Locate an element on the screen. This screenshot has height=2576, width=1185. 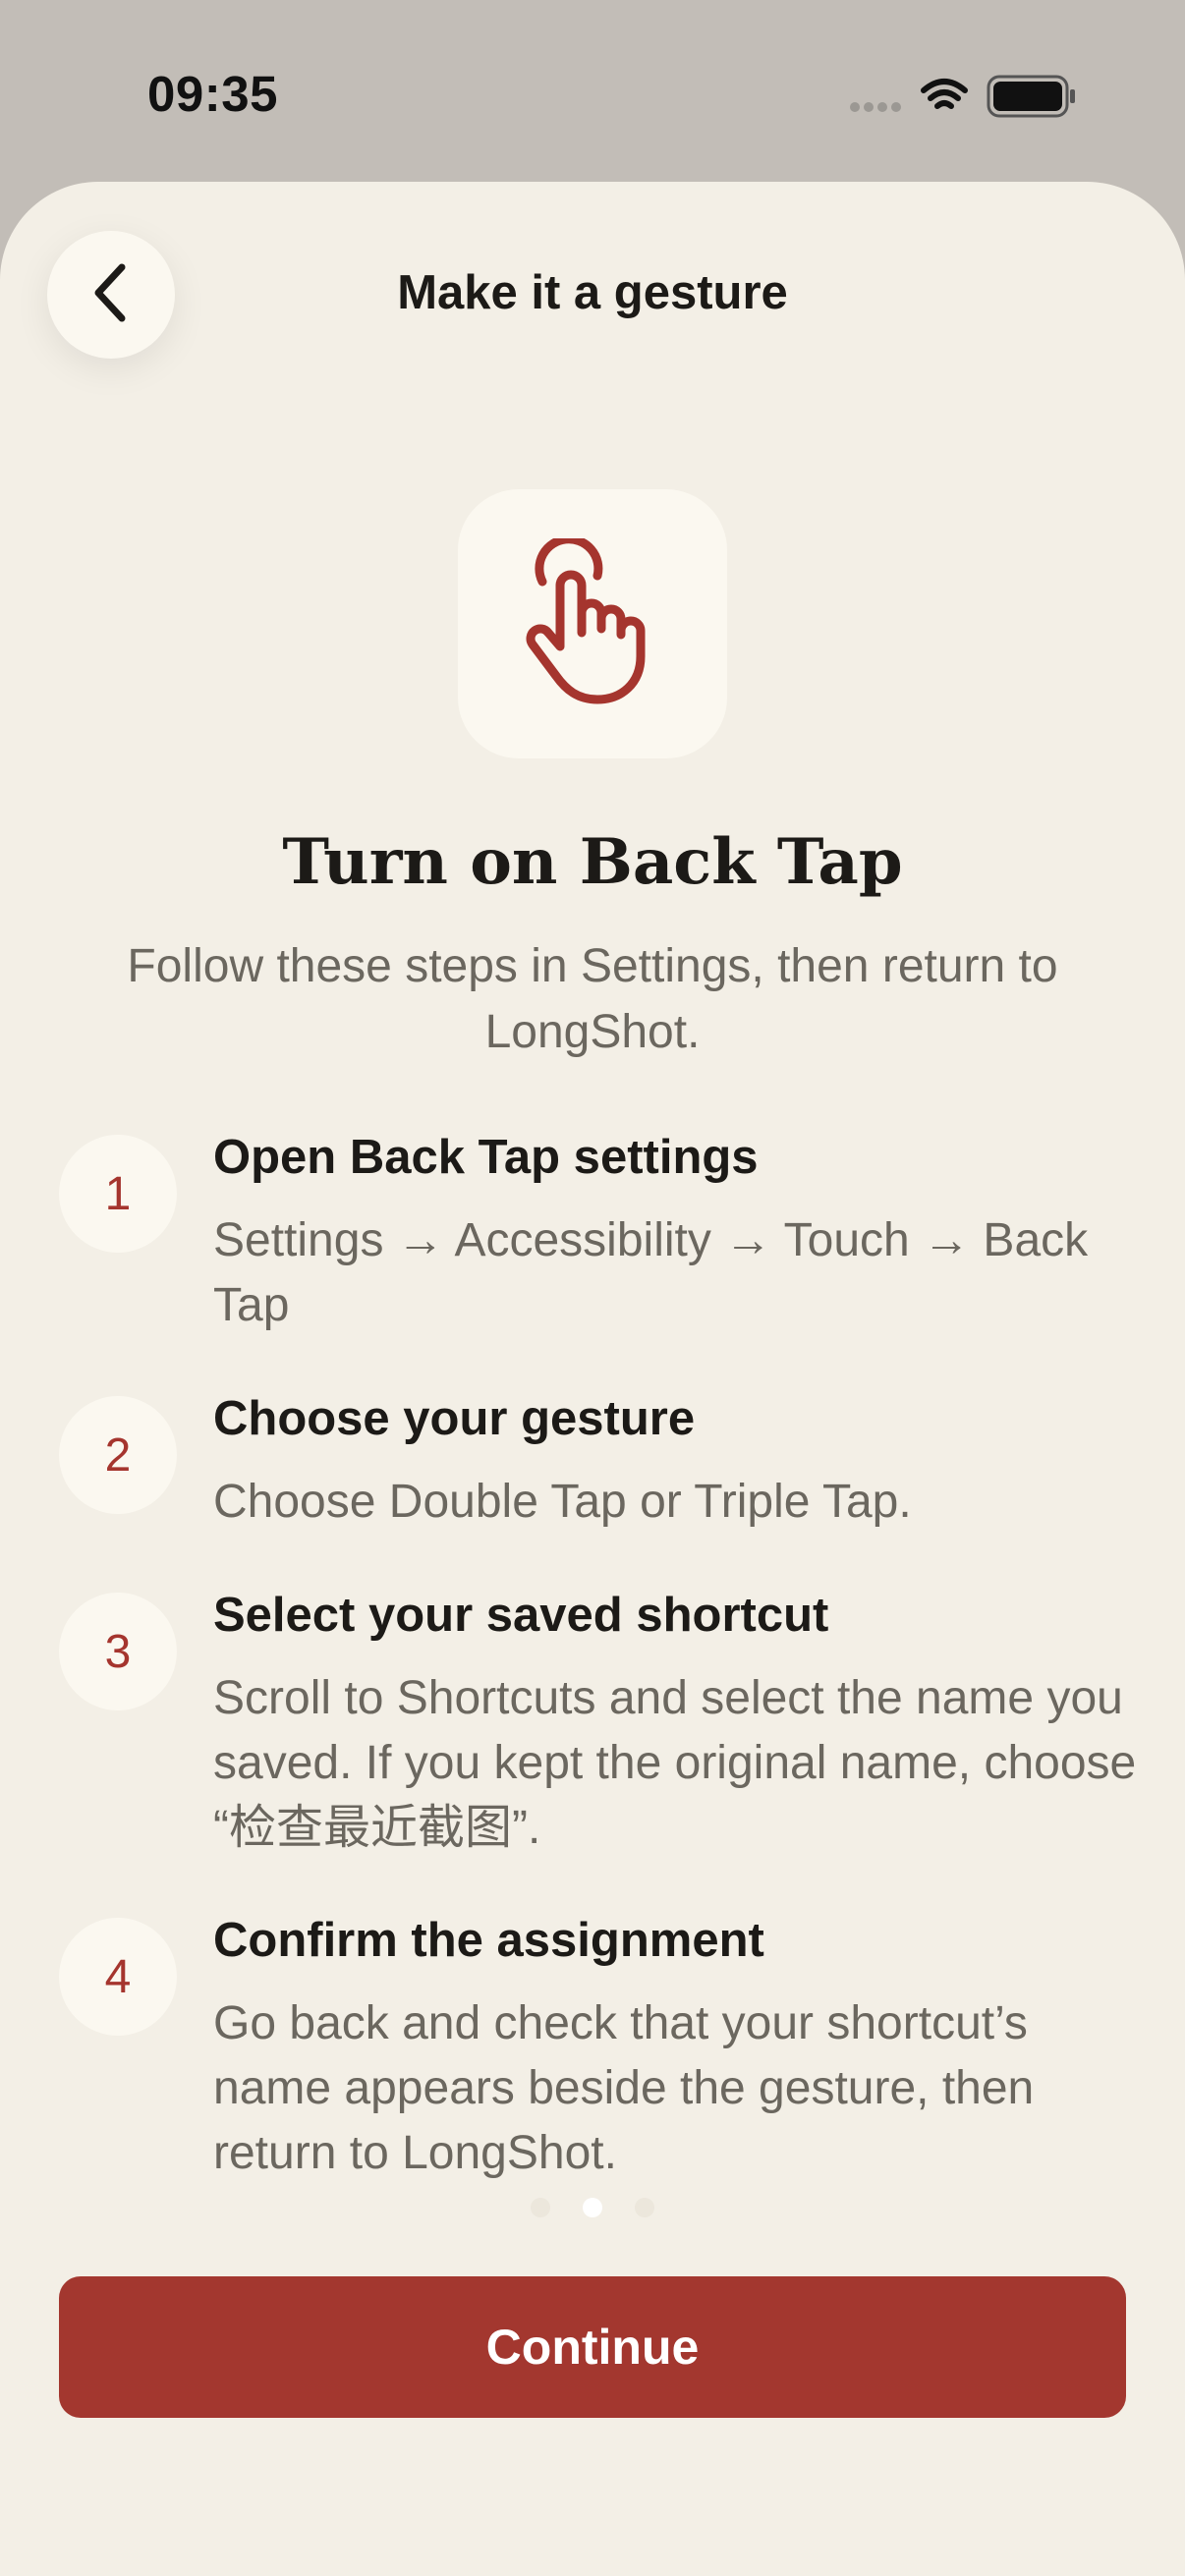
battery-icon is located at coordinates (1031, 96).